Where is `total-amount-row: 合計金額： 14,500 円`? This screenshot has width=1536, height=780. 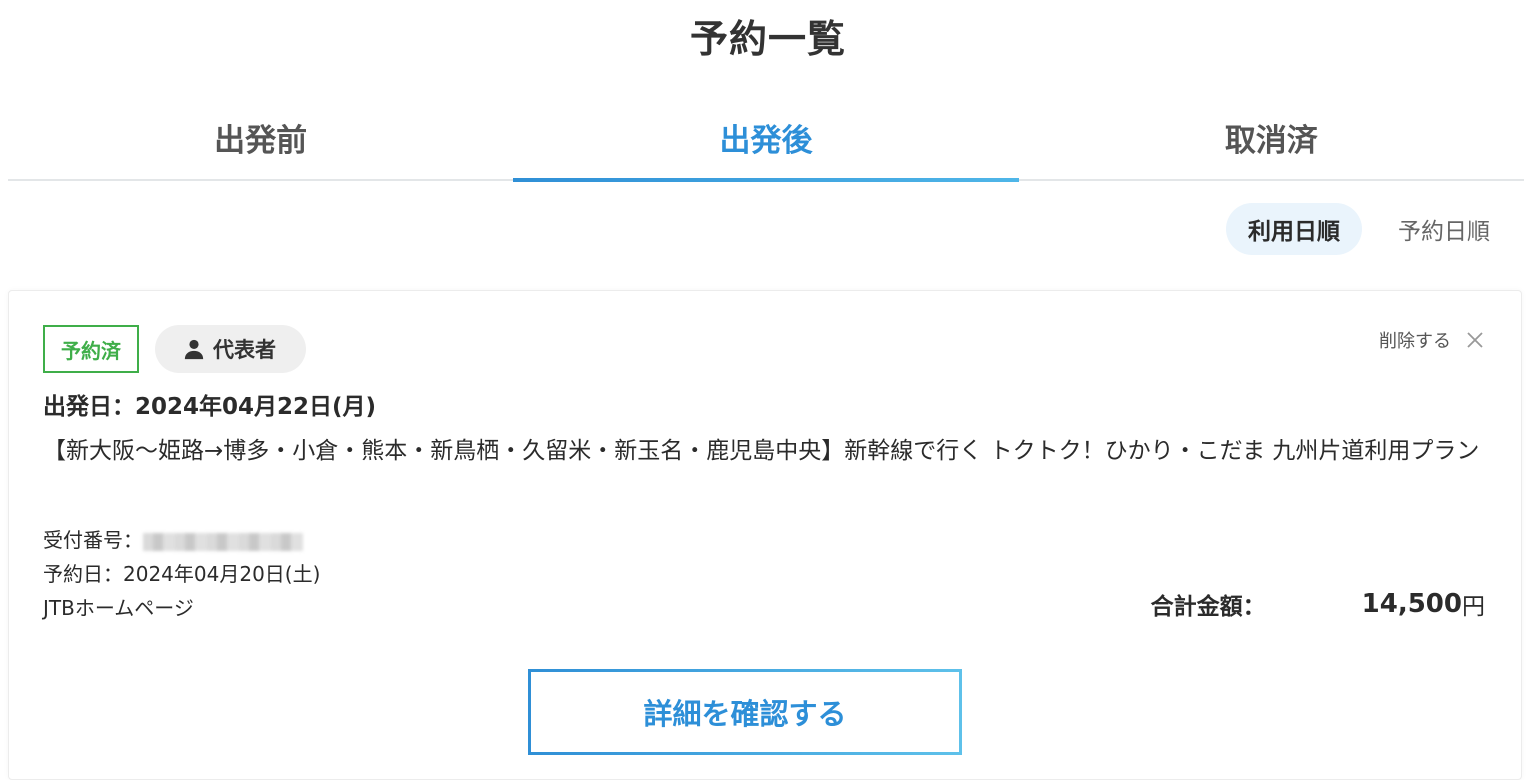 total-amount-row: 合計金額： 14,500 円 is located at coordinates (1318, 604).